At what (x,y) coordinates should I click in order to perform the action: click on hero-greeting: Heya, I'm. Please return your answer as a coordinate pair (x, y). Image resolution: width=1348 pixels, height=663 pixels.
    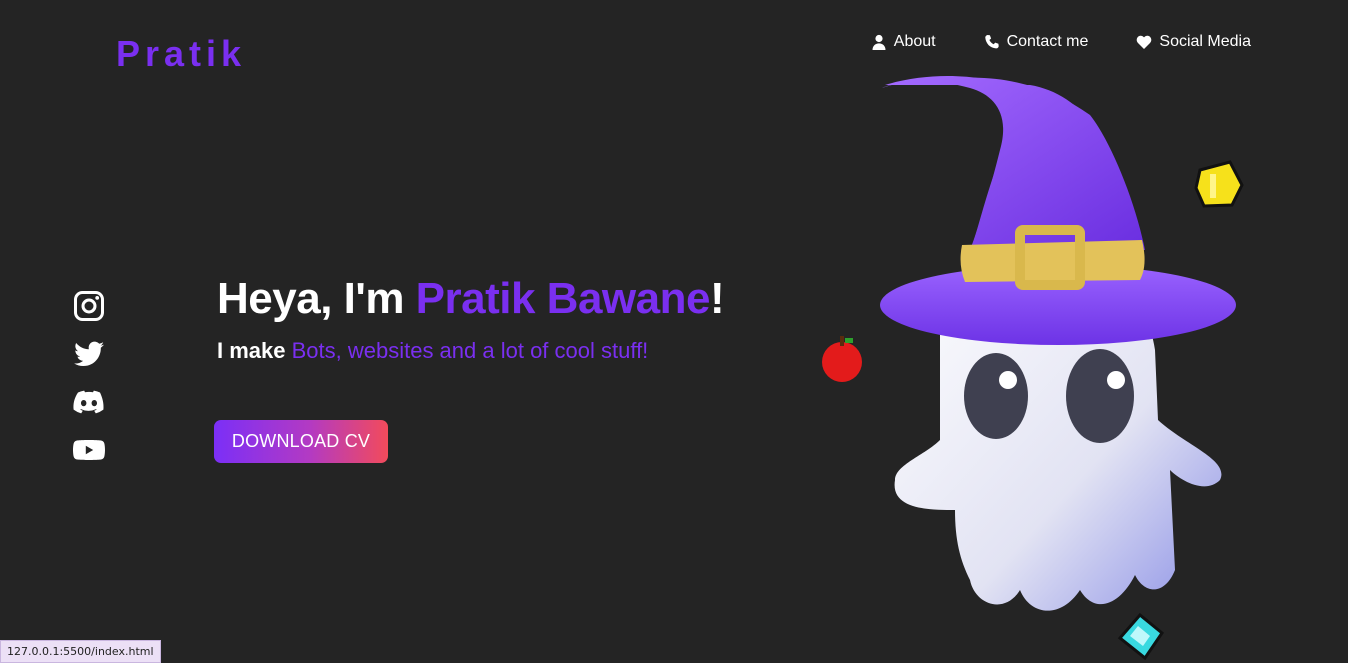
    Looking at the image, I should click on (316, 298).